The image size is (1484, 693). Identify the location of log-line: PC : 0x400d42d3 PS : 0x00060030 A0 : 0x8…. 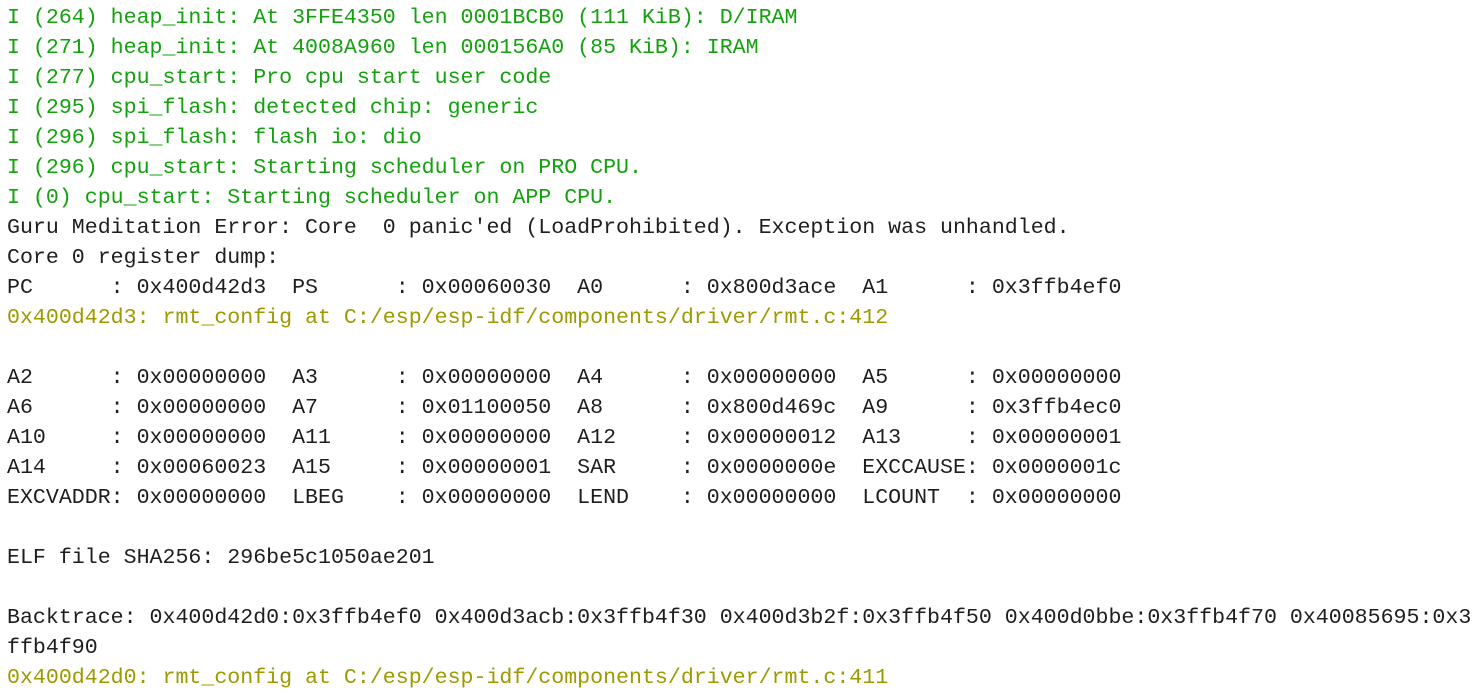
(564, 288).